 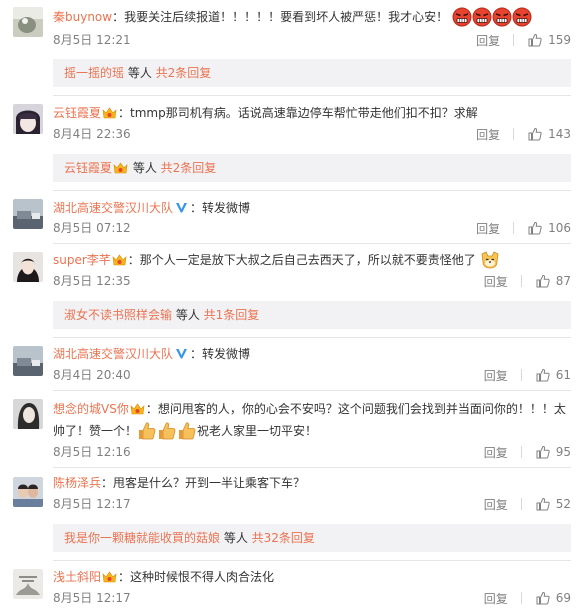 What do you see at coordinates (181, 353) in the screenshot?
I see `verified-icon` at bounding box center [181, 353].